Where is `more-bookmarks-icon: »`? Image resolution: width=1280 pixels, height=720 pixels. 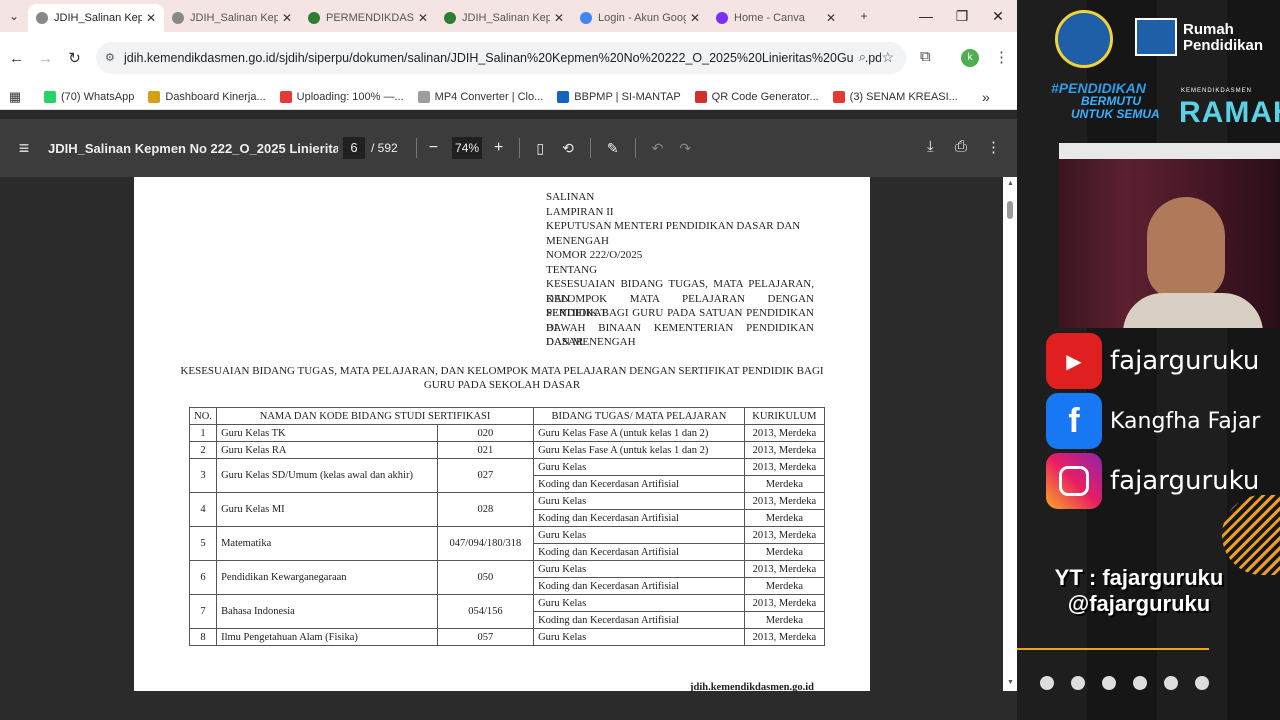 more-bookmarks-icon: » is located at coordinates (986, 97).